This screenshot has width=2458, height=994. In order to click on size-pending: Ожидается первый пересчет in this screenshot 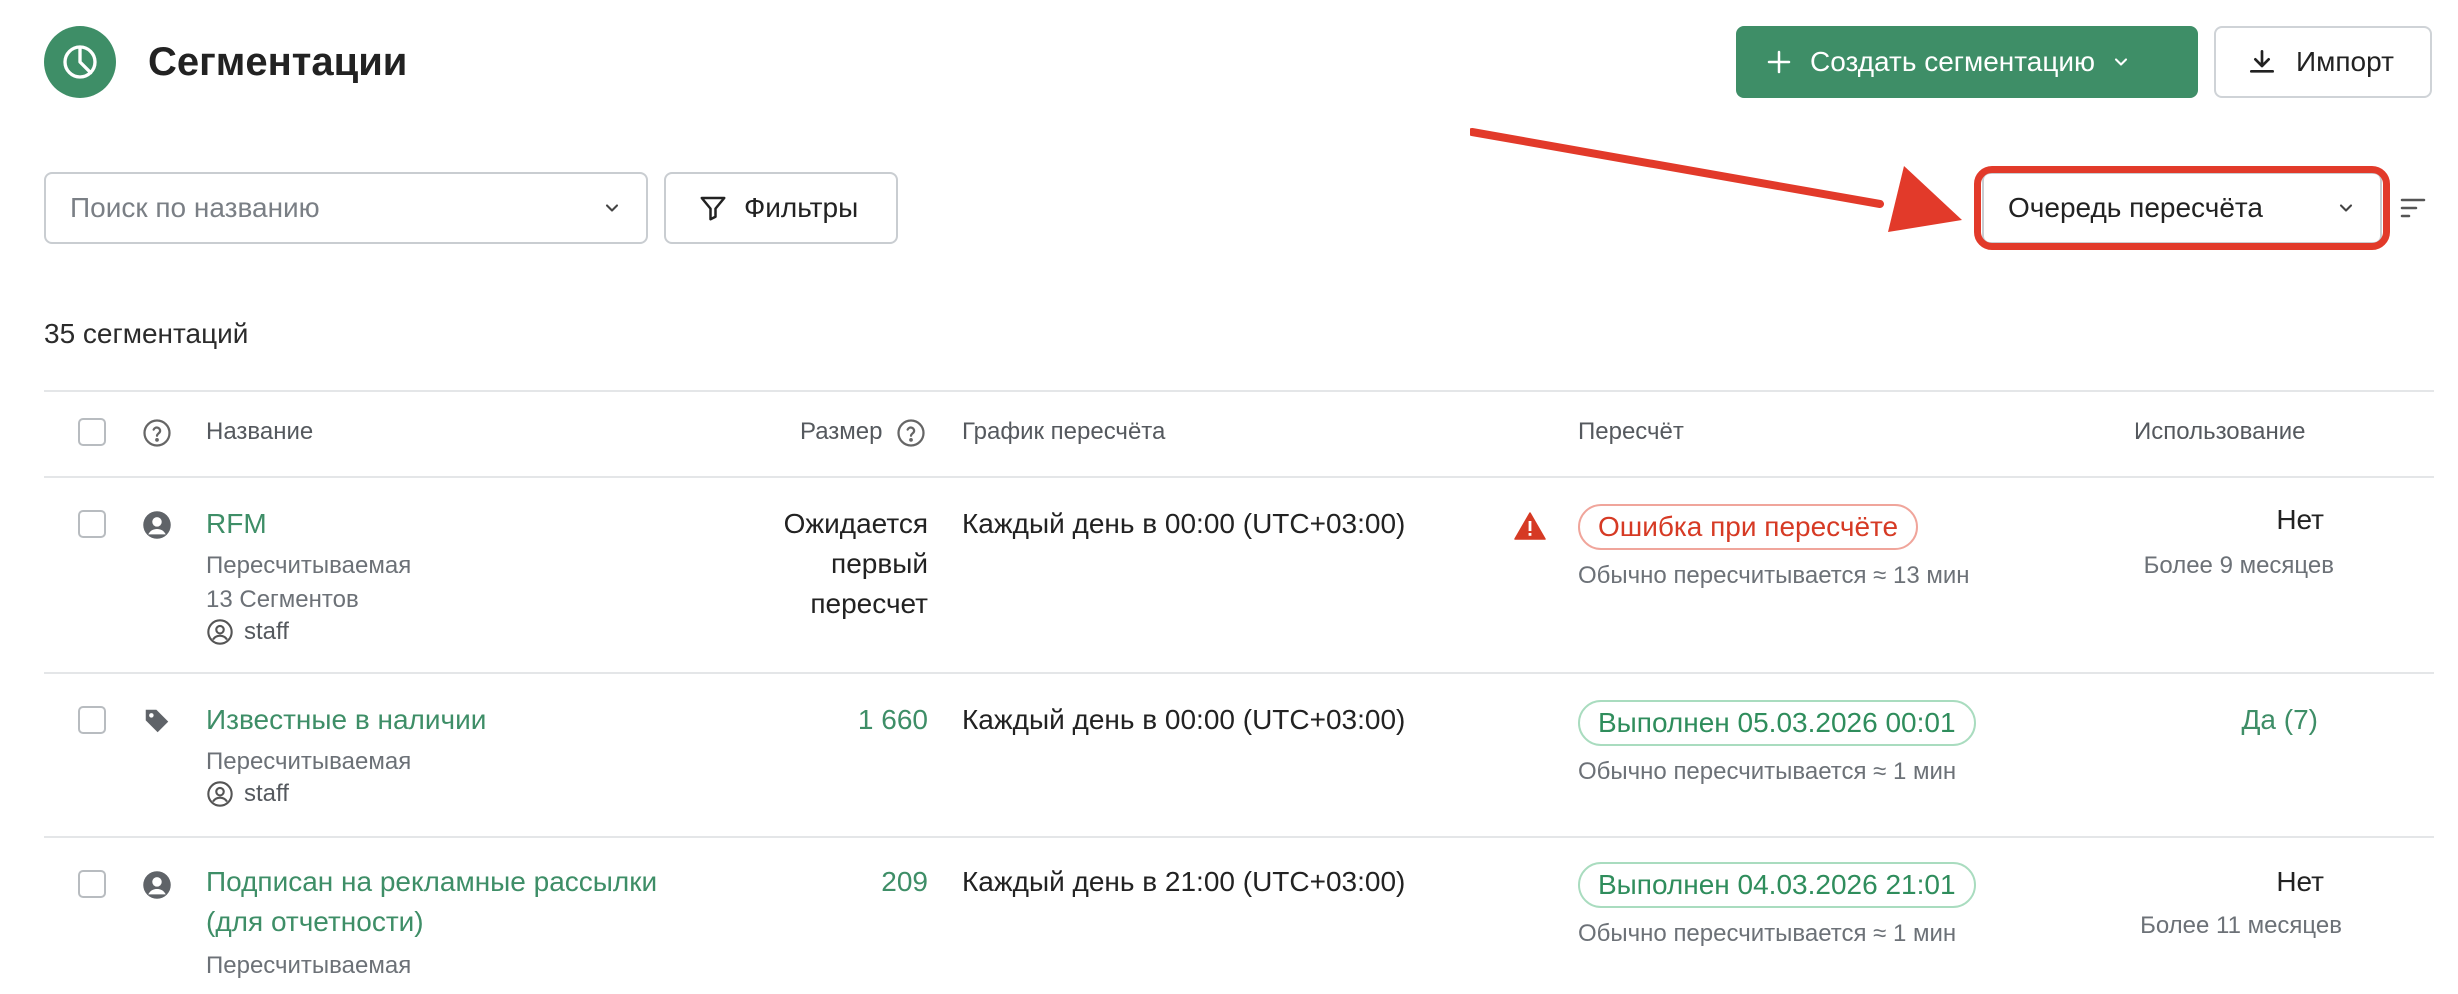, I will do `click(814, 564)`.